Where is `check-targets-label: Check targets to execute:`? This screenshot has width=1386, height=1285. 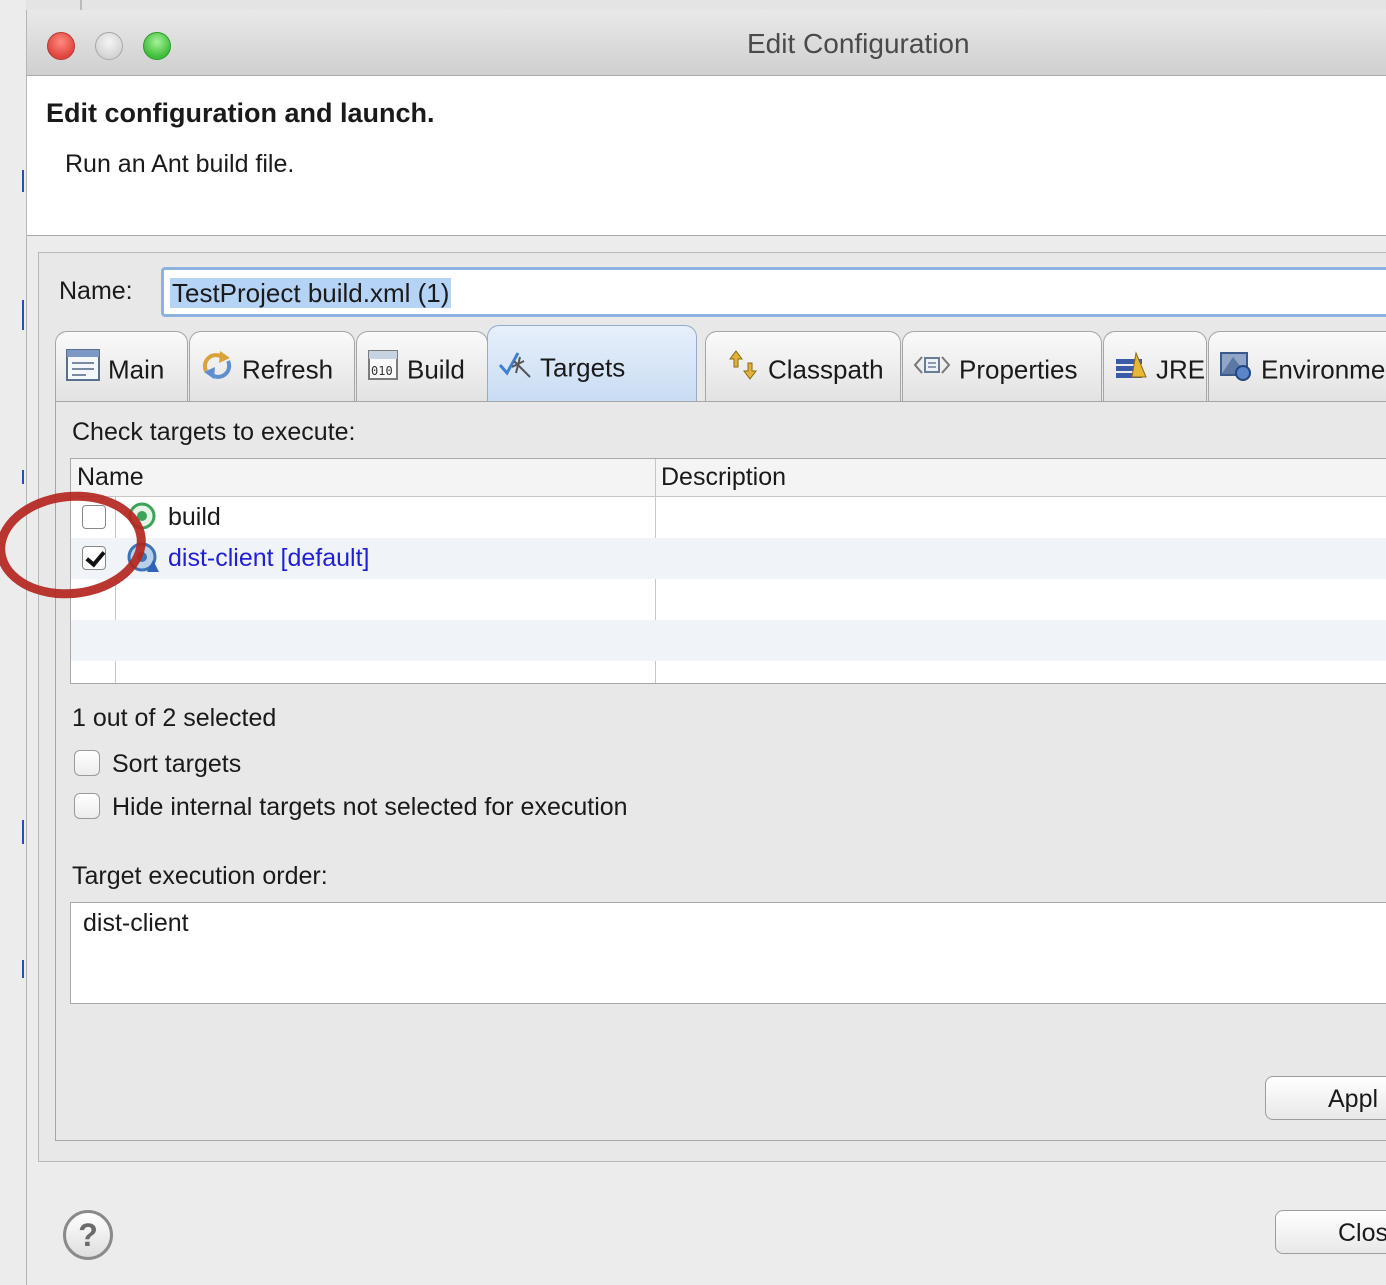 check-targets-label: Check targets to execute: is located at coordinates (214, 432).